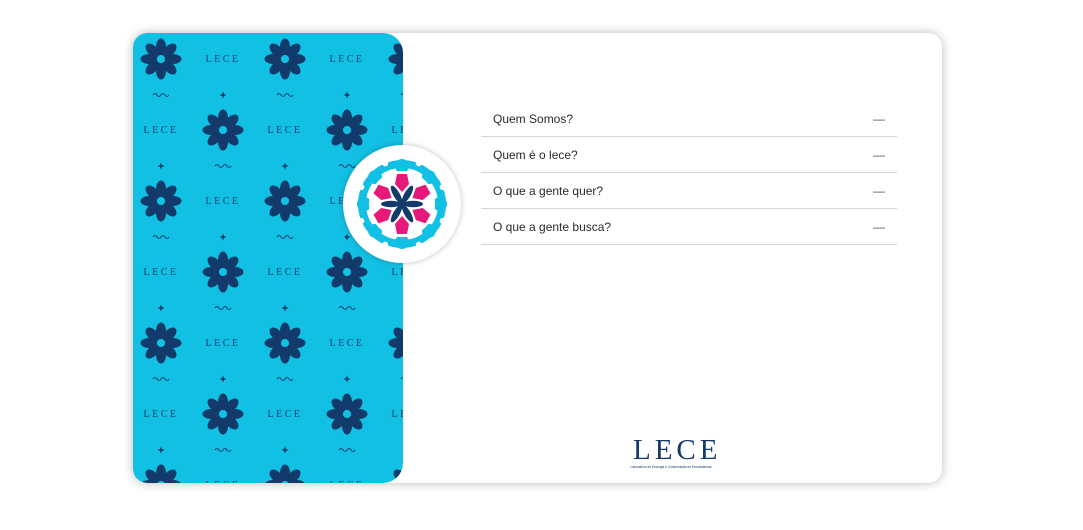  What do you see at coordinates (552, 226) in the screenshot?
I see `faq-question: O que a gente busca?` at bounding box center [552, 226].